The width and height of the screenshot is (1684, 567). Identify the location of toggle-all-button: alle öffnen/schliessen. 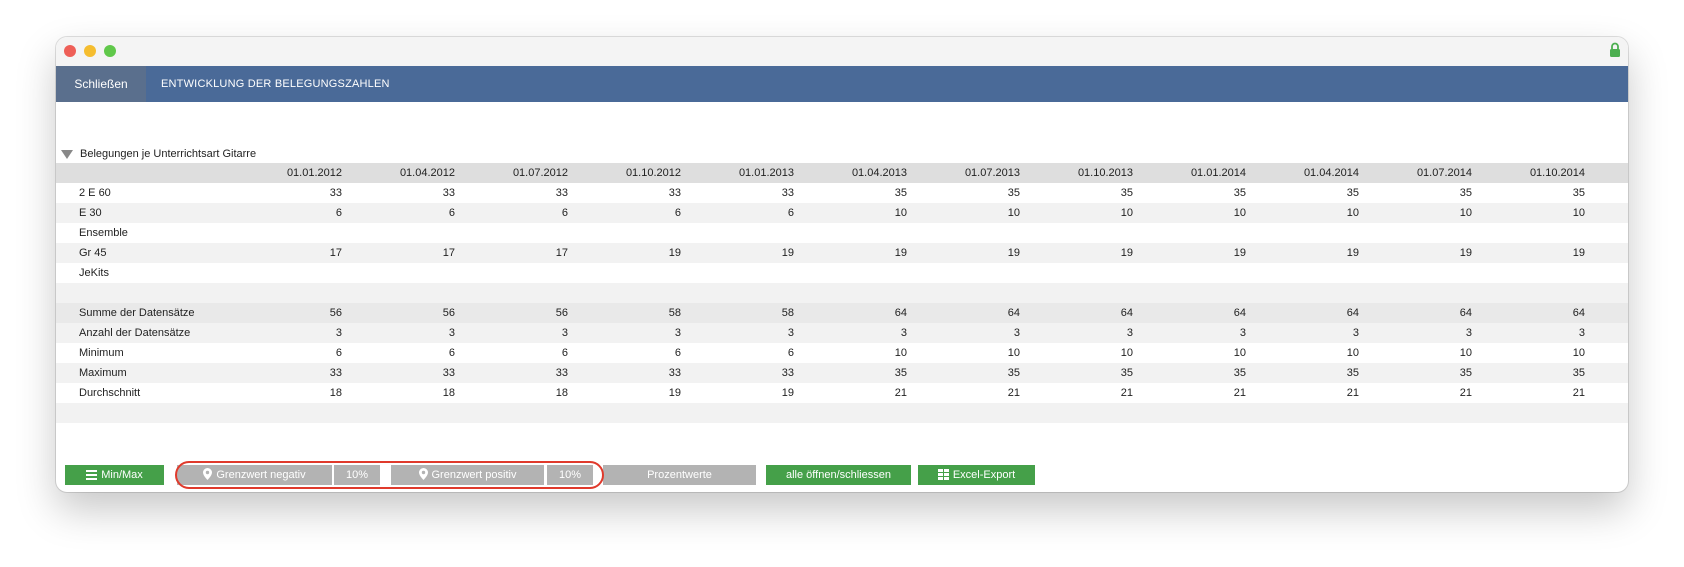
(838, 475).